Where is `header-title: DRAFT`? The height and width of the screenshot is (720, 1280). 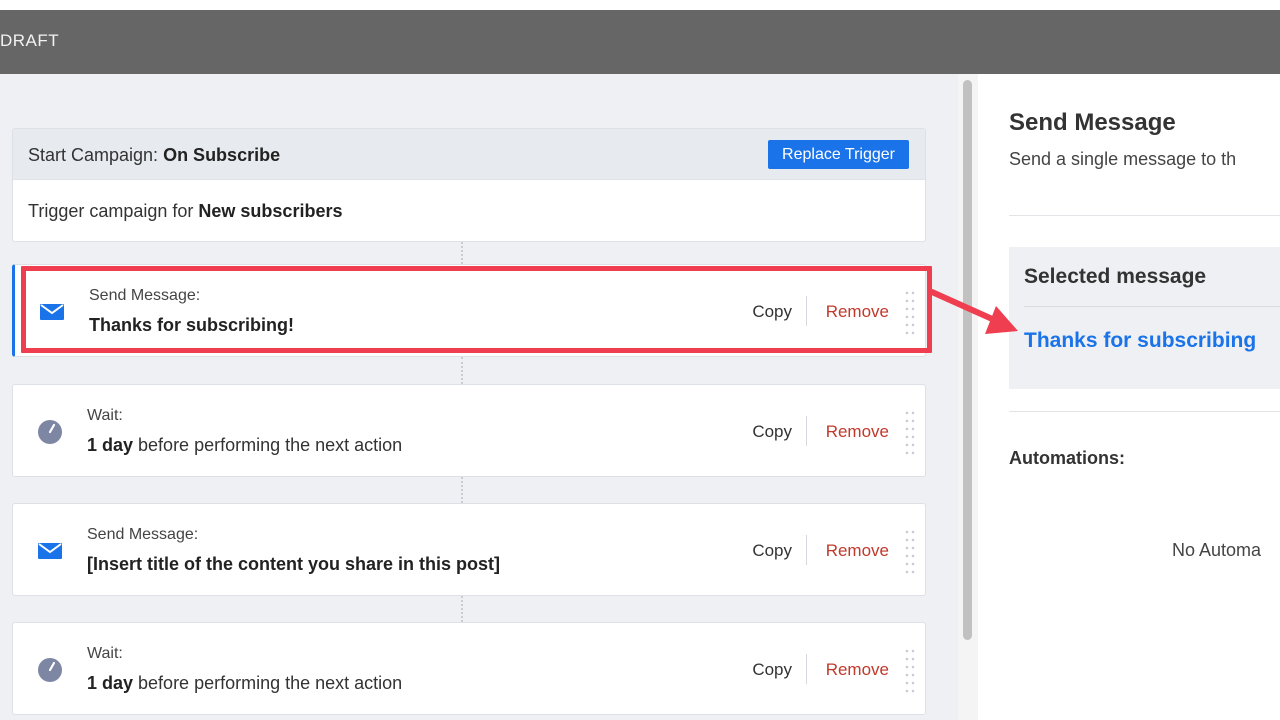
header-title: DRAFT is located at coordinates (30, 40).